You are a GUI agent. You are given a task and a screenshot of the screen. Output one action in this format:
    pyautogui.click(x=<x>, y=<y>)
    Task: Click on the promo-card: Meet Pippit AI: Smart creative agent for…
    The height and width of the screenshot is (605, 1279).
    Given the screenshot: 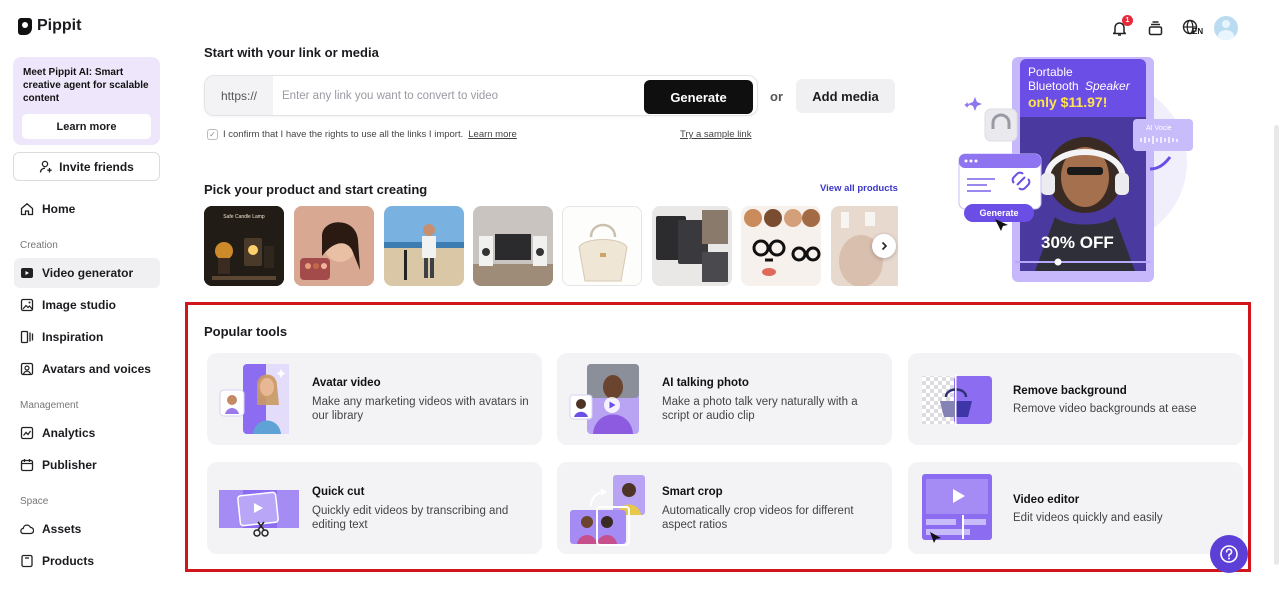 What is the action you would take?
    pyautogui.click(x=86, y=101)
    